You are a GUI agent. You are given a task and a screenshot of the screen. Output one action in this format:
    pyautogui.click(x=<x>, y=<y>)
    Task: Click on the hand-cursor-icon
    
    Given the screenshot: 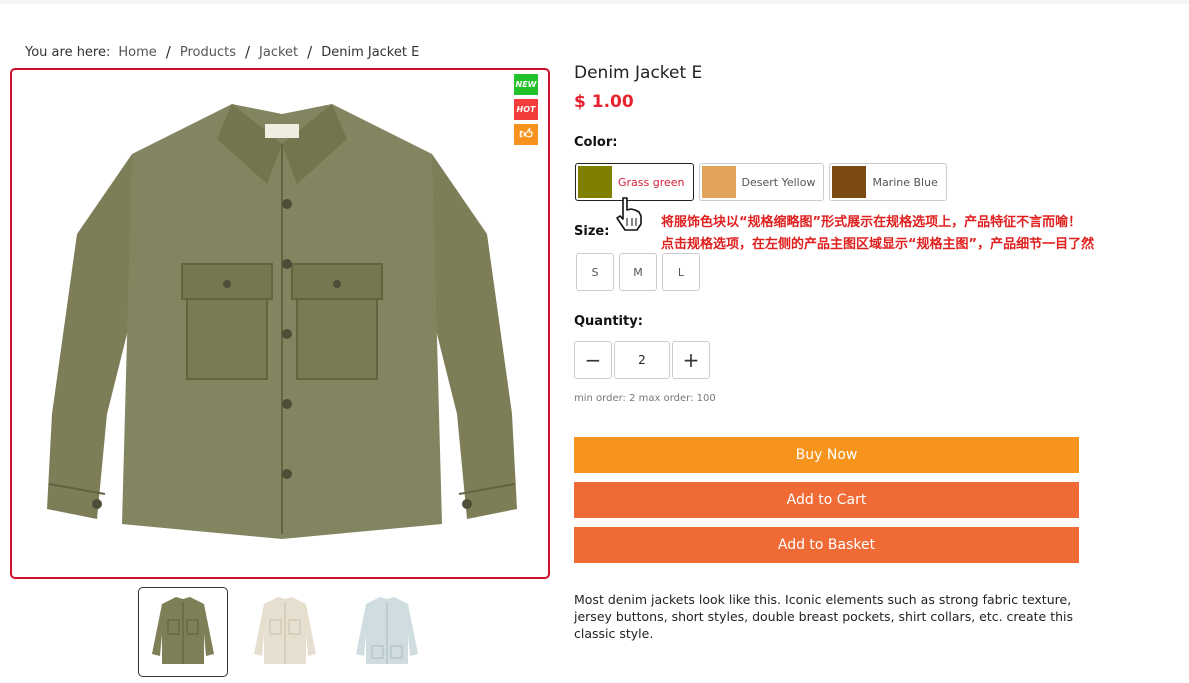 What is the action you would take?
    pyautogui.click(x=629, y=214)
    